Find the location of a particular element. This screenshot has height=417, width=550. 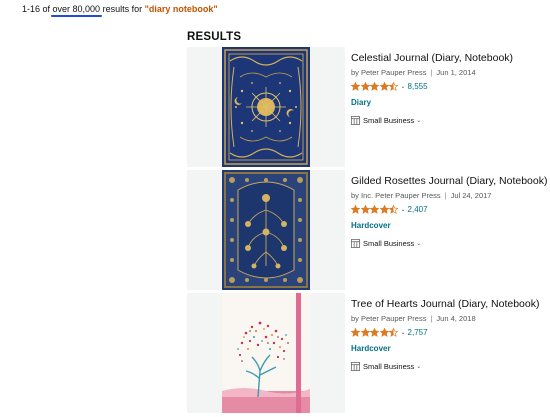

rating-count: 8,555 is located at coordinates (418, 86).